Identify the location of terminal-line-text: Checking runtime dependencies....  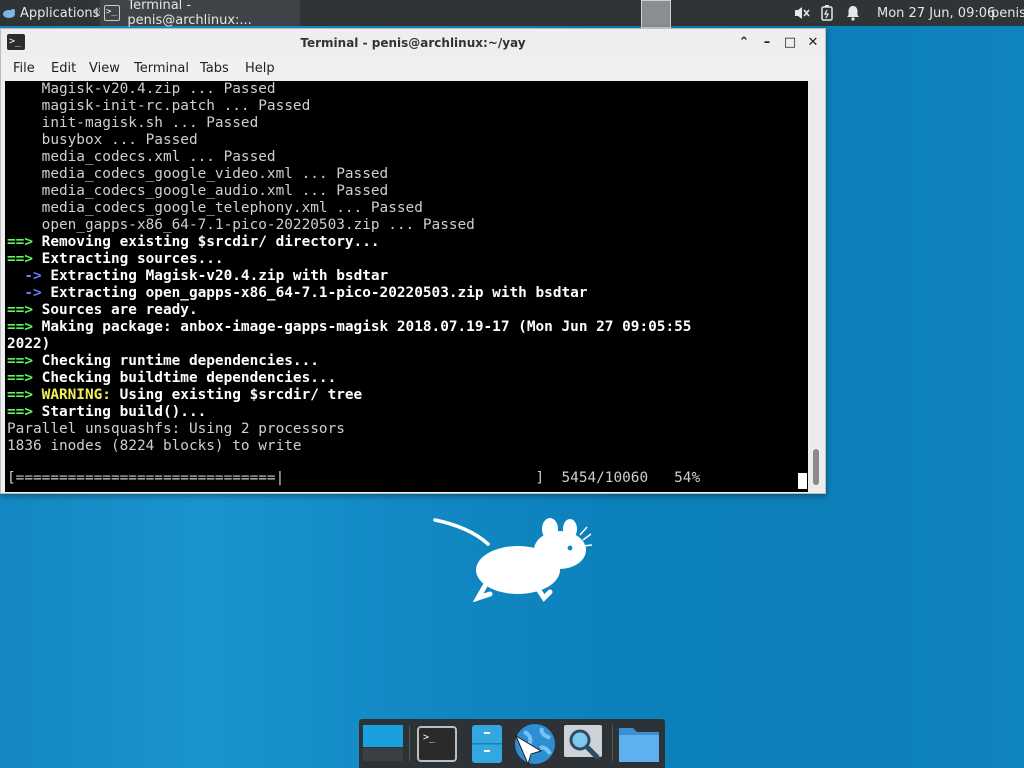
(180, 361).